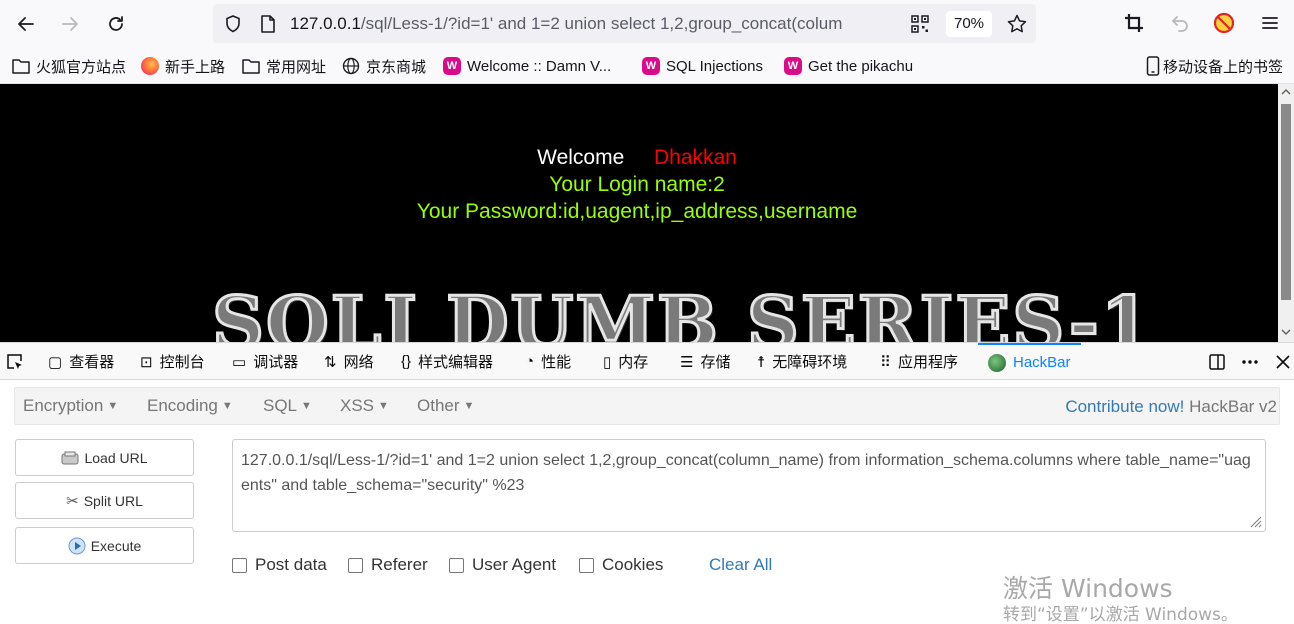 This screenshot has height=624, width=1294. Describe the element at coordinates (190, 406) in the screenshot. I see `menu-encoding: Encoding ▼` at that location.